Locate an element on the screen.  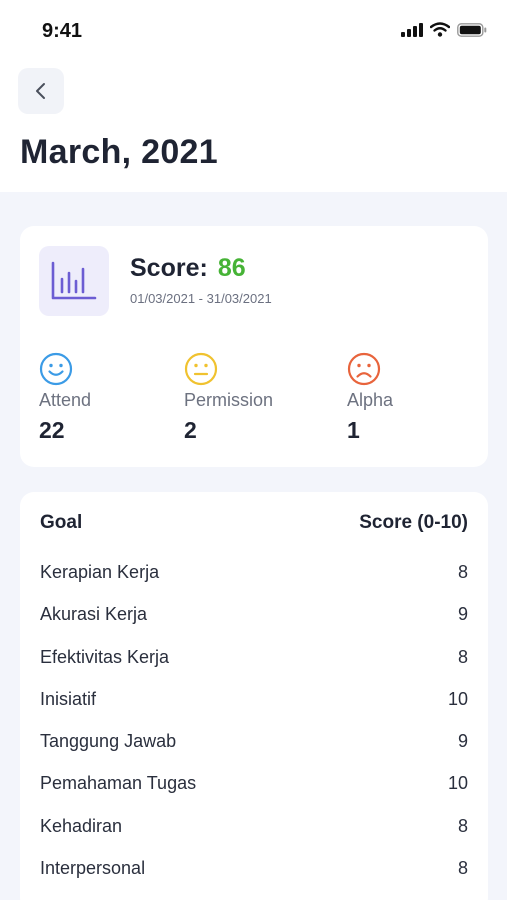
goal-row: Efektivitas Kerja 8 is located at coordinates (254, 668).